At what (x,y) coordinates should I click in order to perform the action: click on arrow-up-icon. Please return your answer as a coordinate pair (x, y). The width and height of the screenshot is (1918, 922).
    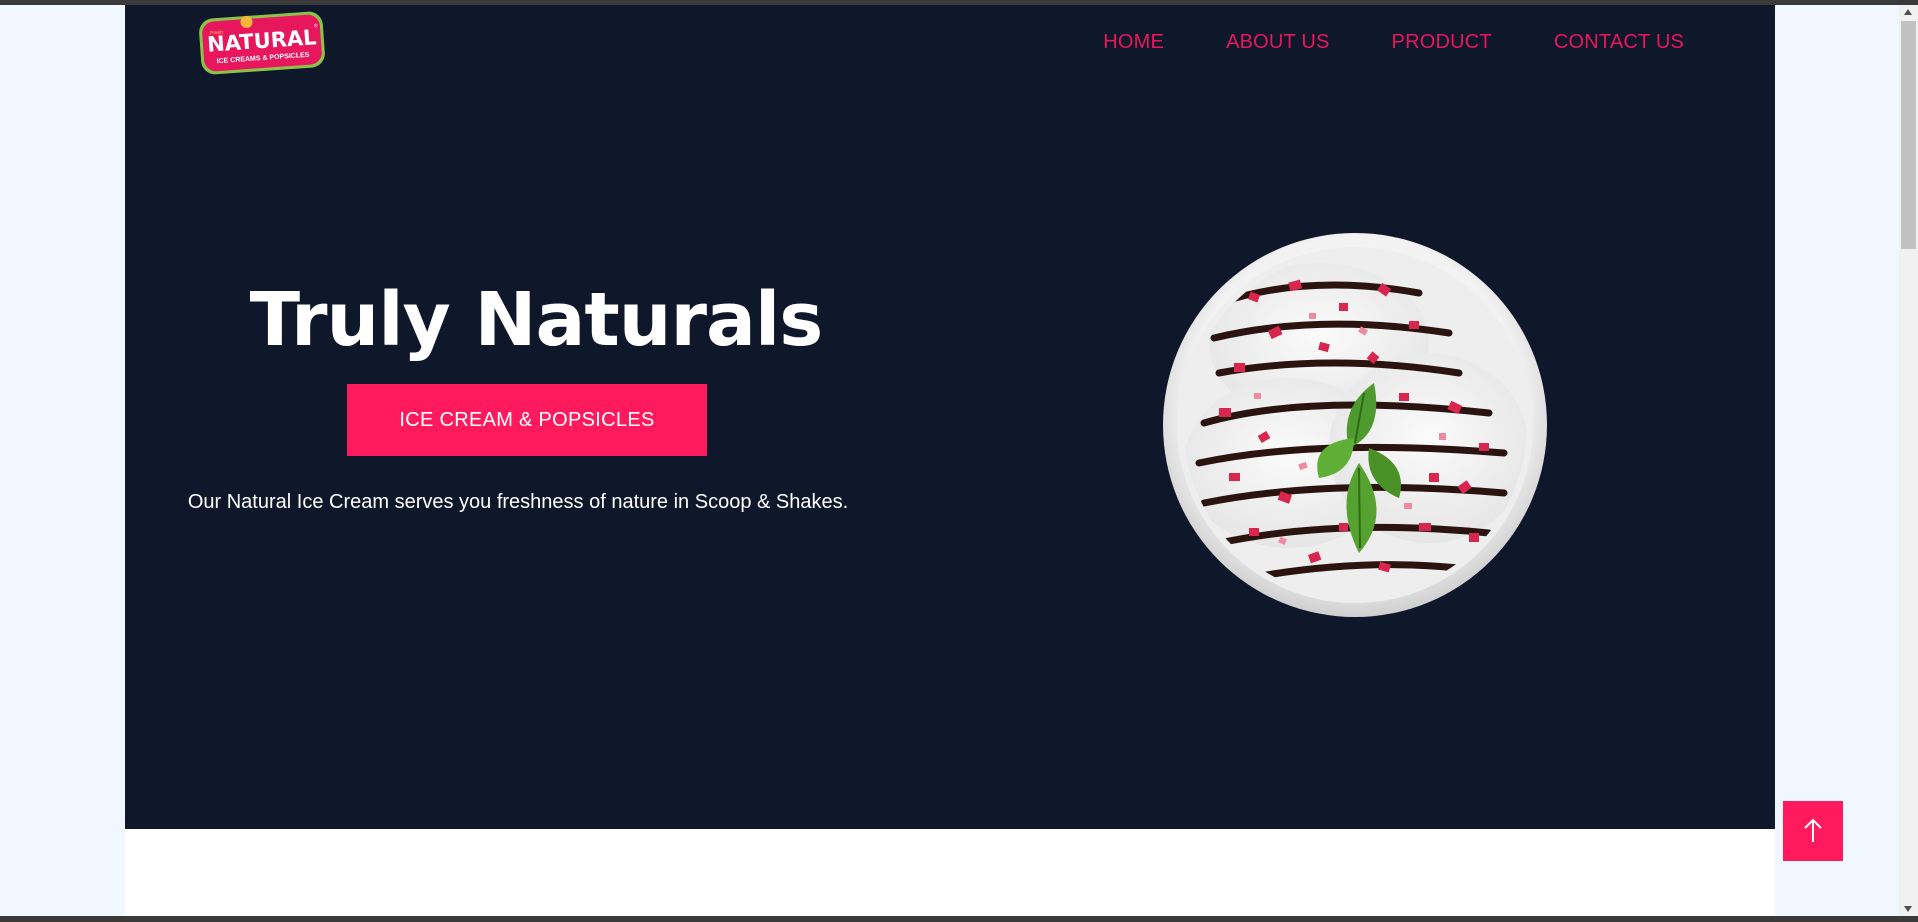
    Looking at the image, I should click on (1813, 830).